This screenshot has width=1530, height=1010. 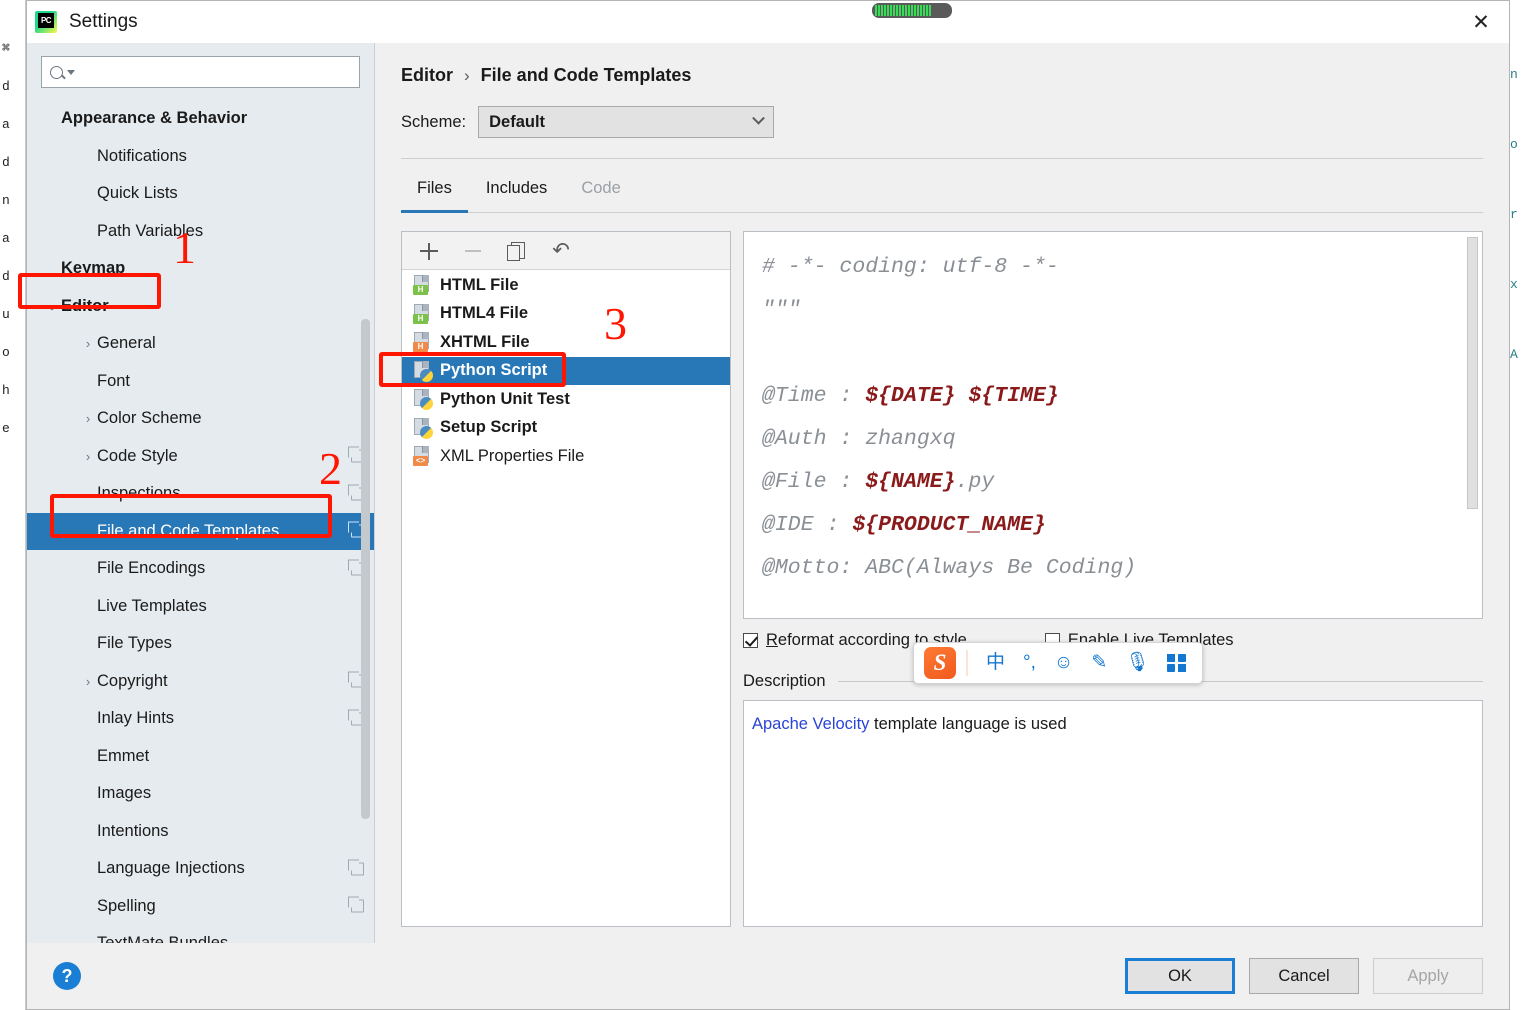 I want to click on template-list-item-label: HTML4 File, so click(x=484, y=313).